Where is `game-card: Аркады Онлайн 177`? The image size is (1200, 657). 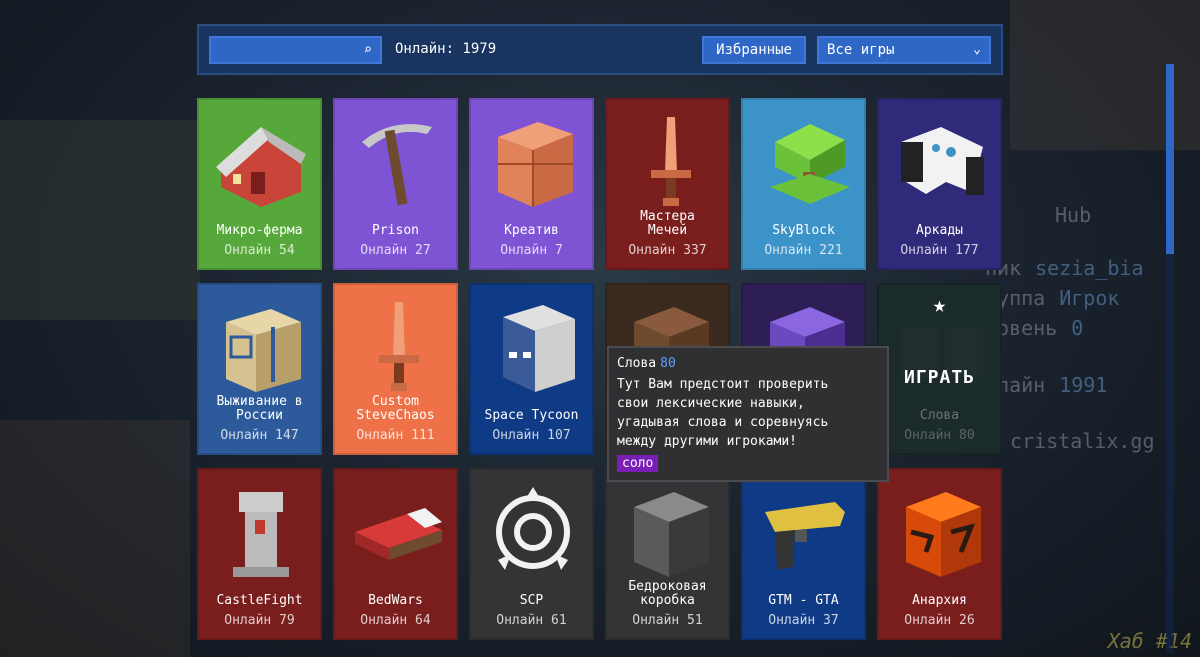 game-card: Аркады Онлайн 177 is located at coordinates (939, 184).